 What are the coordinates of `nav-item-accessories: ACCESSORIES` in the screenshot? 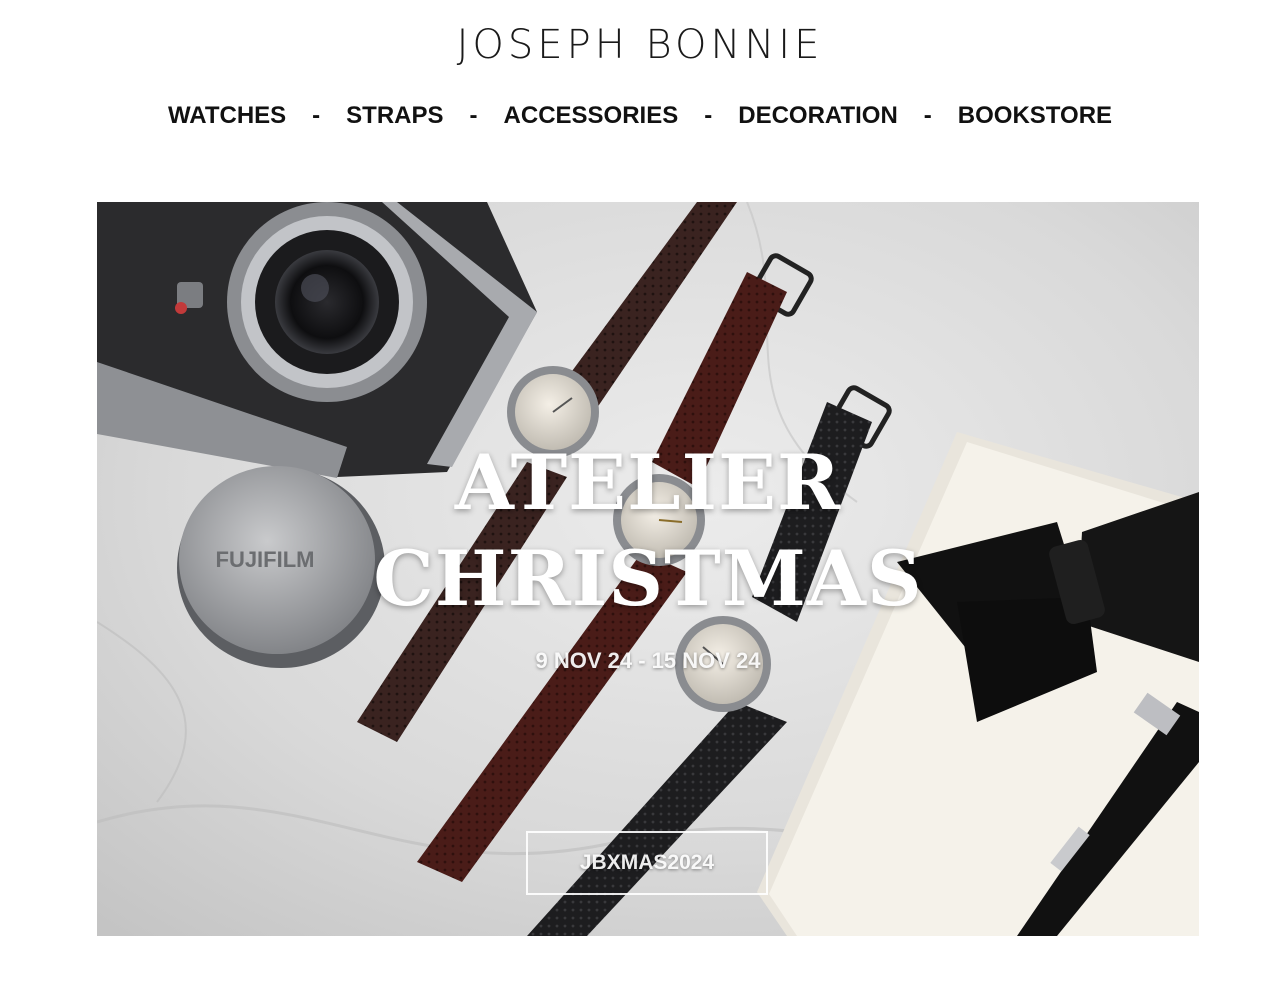 It's located at (591, 116).